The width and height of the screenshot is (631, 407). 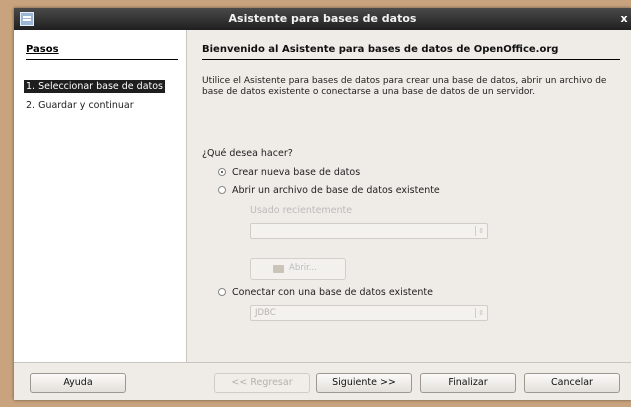 What do you see at coordinates (301, 210) in the screenshot?
I see `recent-label: Usado recientemente` at bounding box center [301, 210].